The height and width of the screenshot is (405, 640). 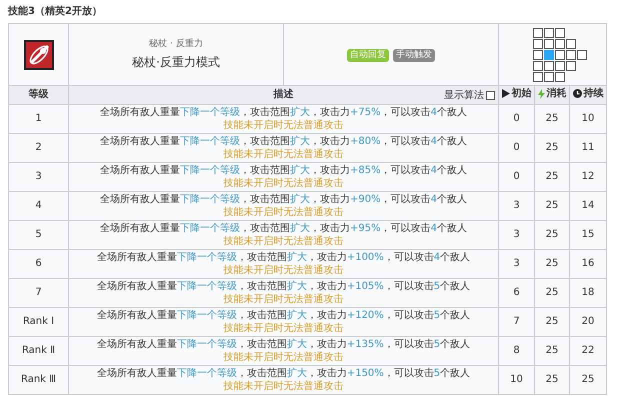 I want to click on skill-description: 全场所有敌人重量下降一个等级，攻击范围扩大，攻击力+150%，可以攻击5个敌人, so click(x=283, y=373).